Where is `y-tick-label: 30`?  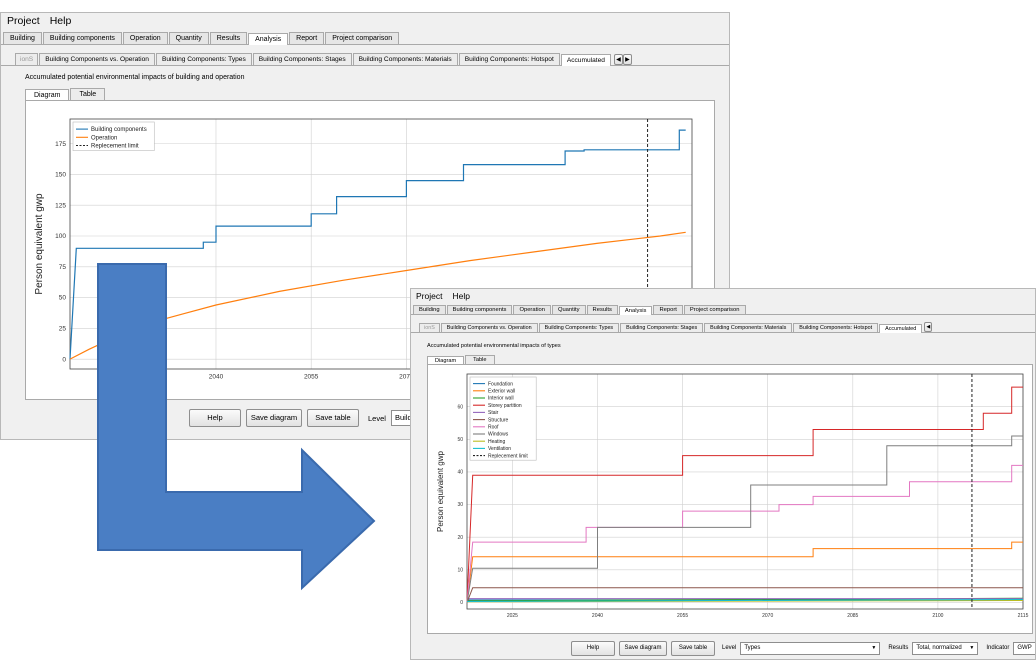
y-tick-label: 30 is located at coordinates (460, 505).